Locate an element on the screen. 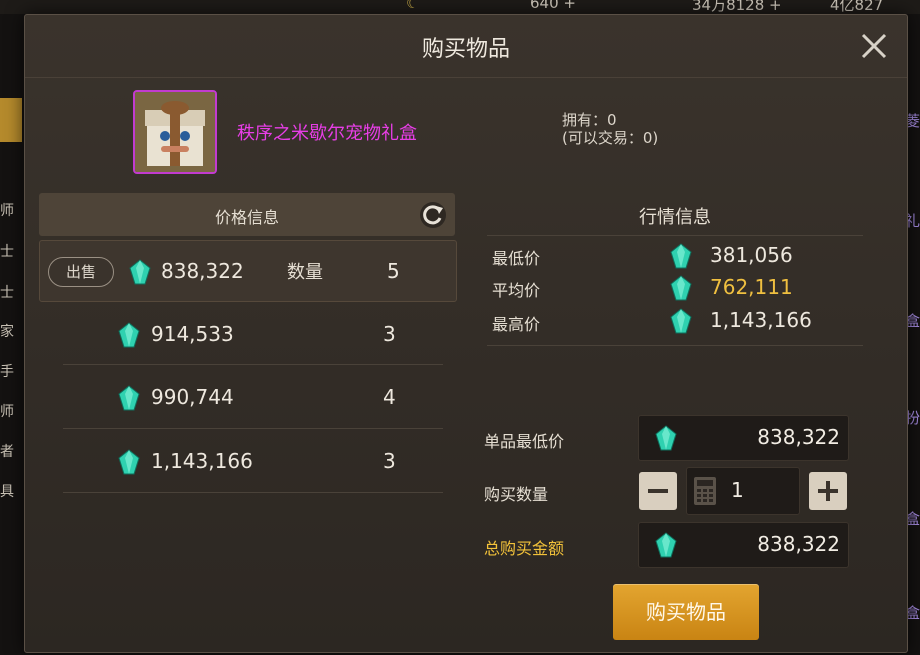 The image size is (920, 655). listing-price: 1,143,166 is located at coordinates (202, 461).